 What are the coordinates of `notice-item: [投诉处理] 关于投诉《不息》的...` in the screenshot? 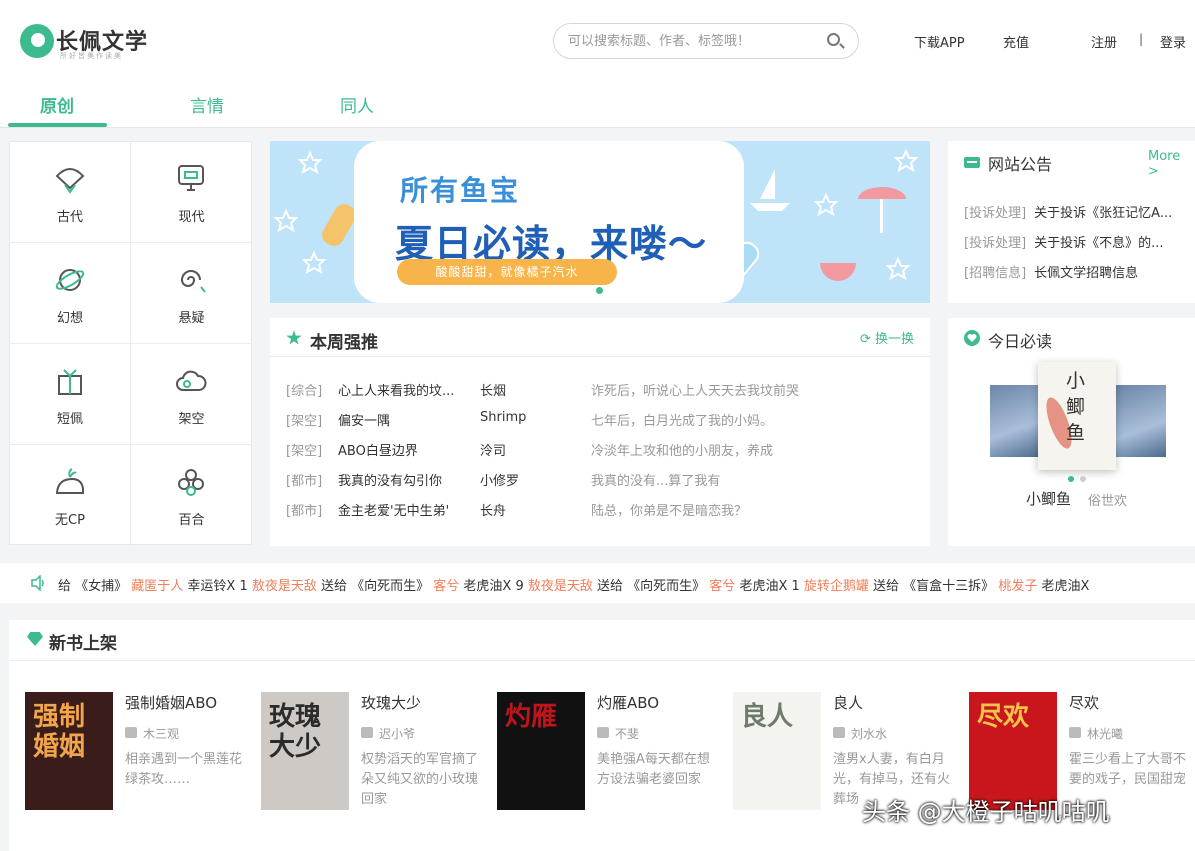 It's located at (1064, 241).